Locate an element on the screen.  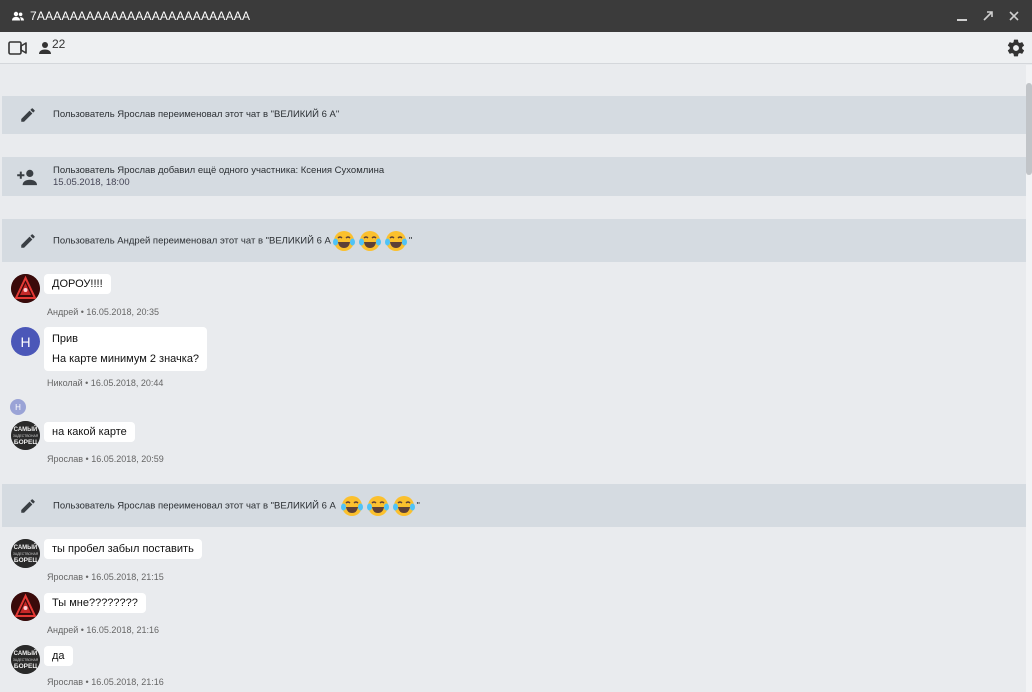
members-count: 22 is located at coordinates (59, 43).